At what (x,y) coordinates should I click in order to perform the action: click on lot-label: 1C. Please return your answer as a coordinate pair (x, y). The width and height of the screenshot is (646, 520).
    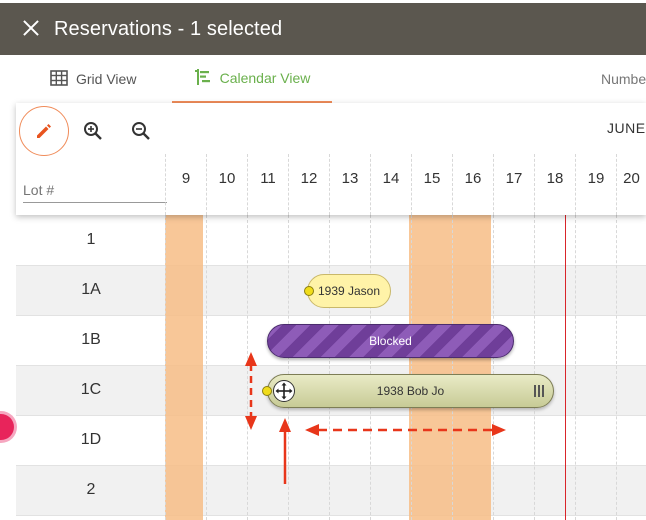
    Looking at the image, I should click on (91, 389).